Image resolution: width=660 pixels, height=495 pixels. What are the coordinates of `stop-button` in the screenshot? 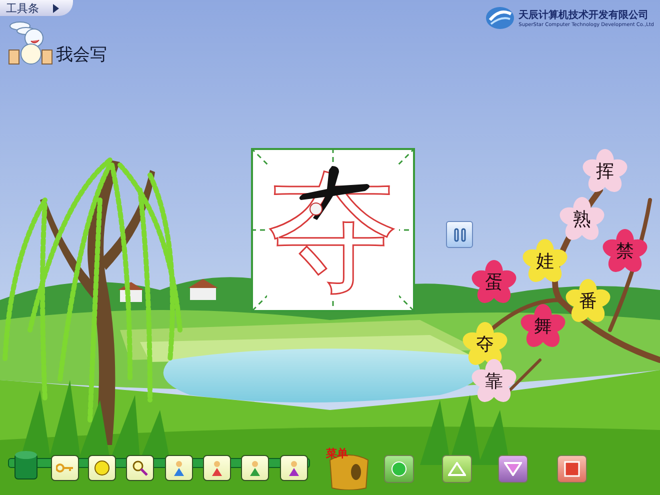 It's located at (572, 469).